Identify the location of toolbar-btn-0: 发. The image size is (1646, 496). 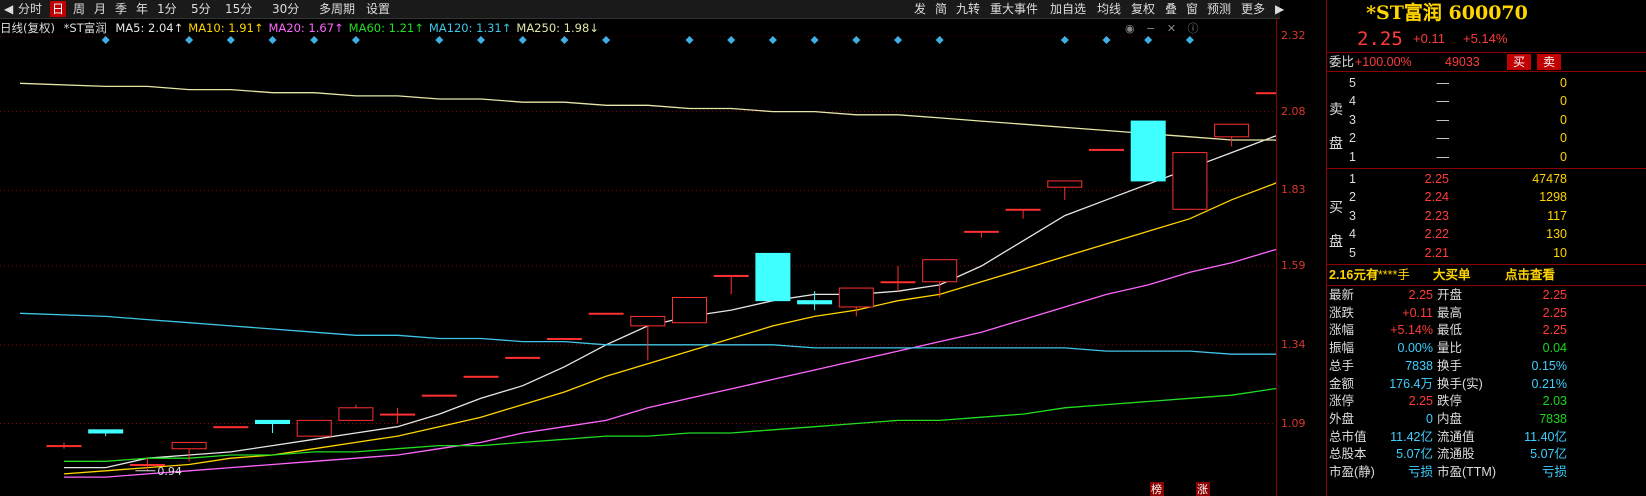
(920, 9).